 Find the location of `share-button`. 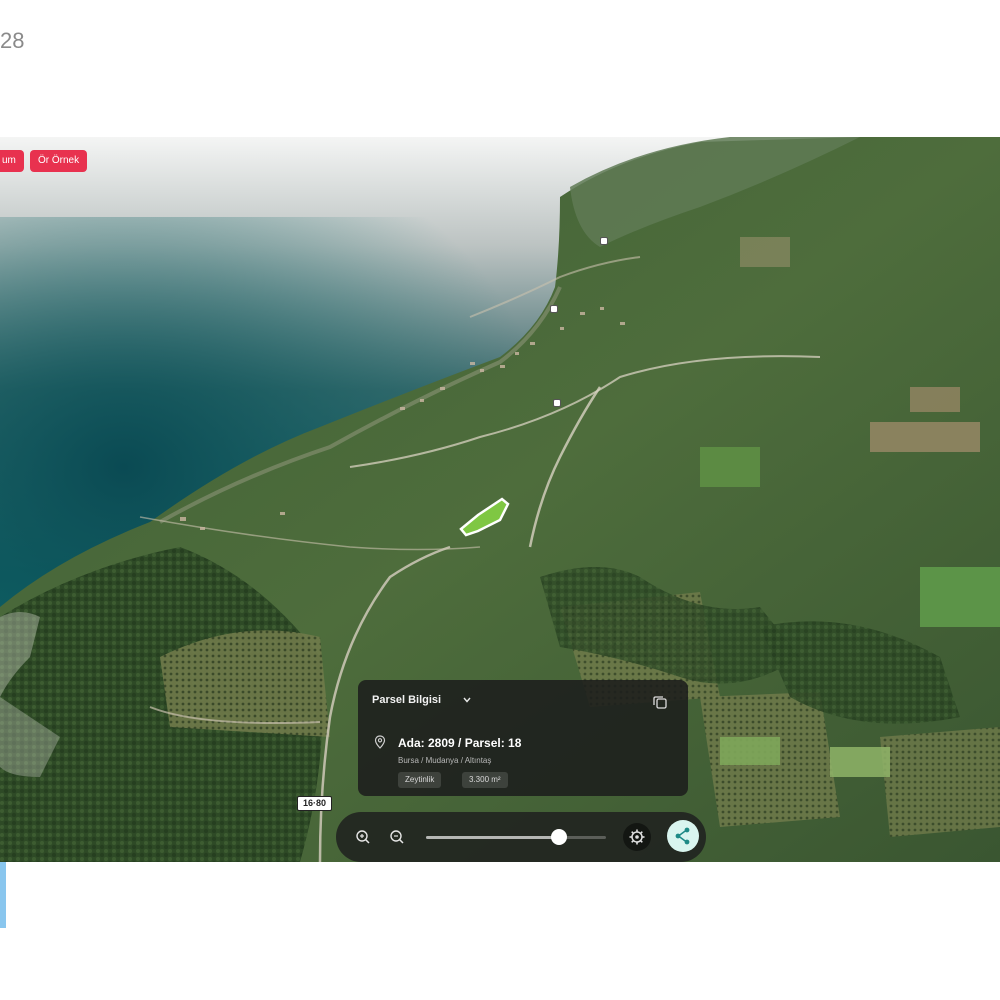

share-button is located at coordinates (683, 836).